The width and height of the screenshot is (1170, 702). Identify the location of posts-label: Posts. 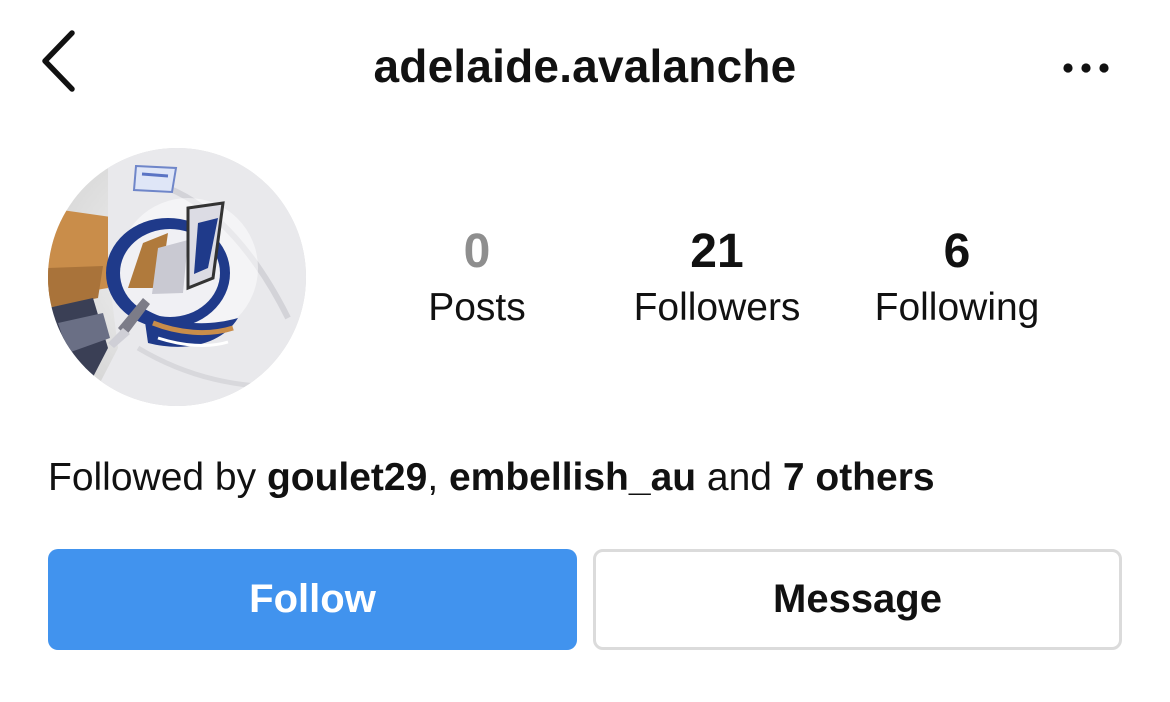
(477, 307).